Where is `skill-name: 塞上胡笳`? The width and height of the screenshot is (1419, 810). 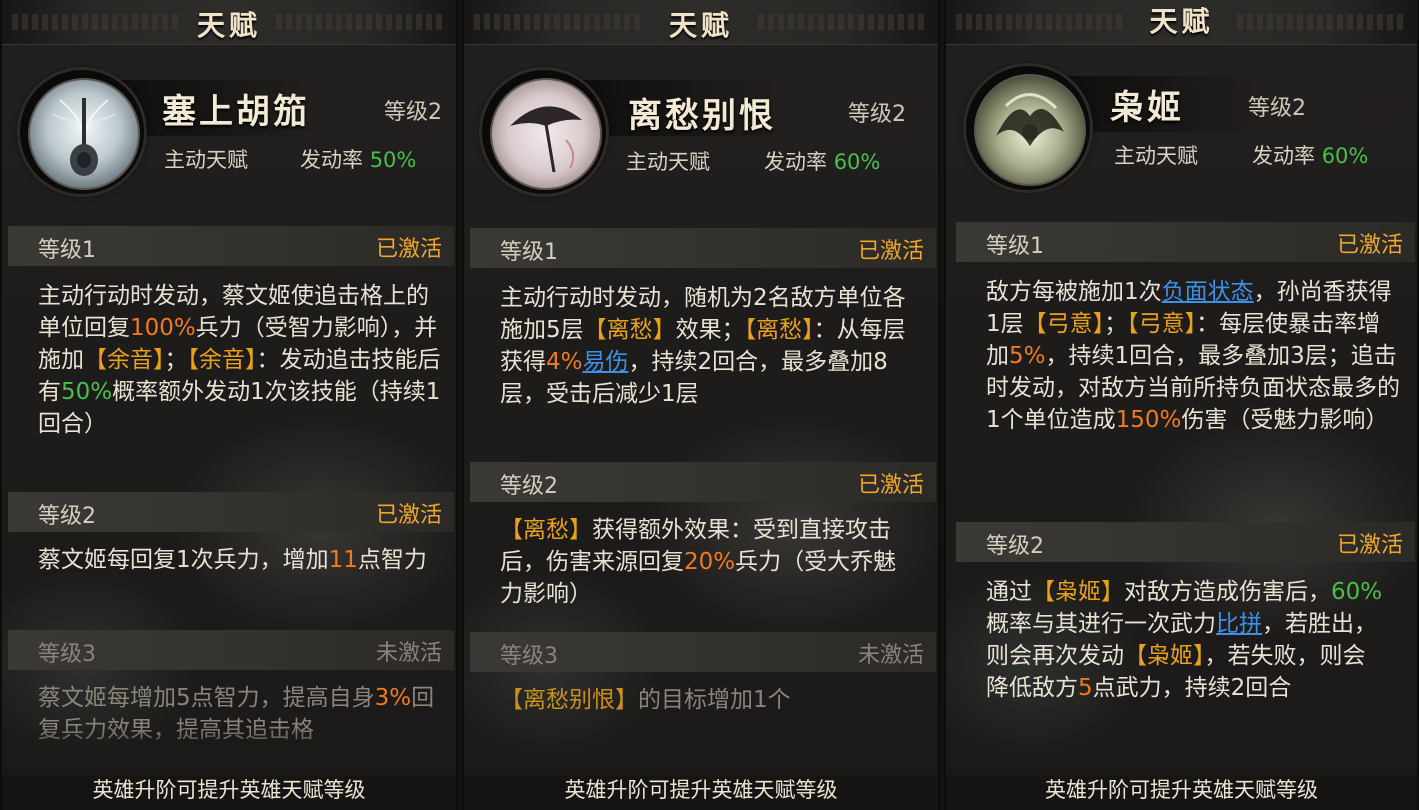 skill-name: 塞上胡笳 is located at coordinates (236, 112).